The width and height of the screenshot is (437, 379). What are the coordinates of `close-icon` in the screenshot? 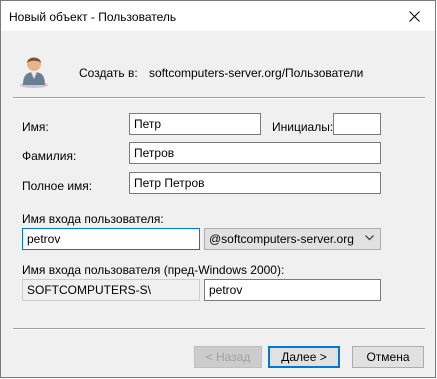 It's located at (414, 16).